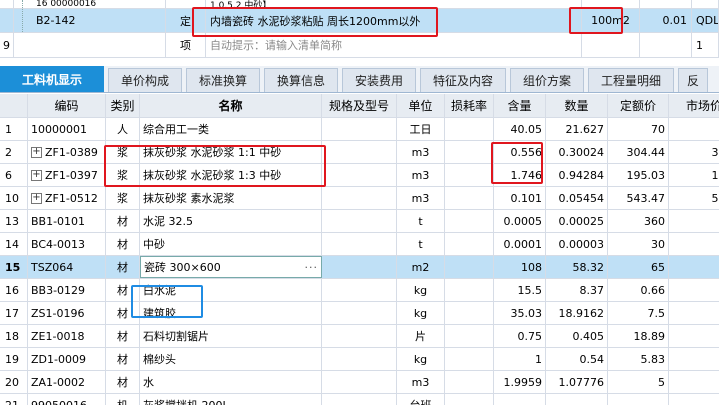  I want to click on cell-market-price: 7, so click(694, 313).